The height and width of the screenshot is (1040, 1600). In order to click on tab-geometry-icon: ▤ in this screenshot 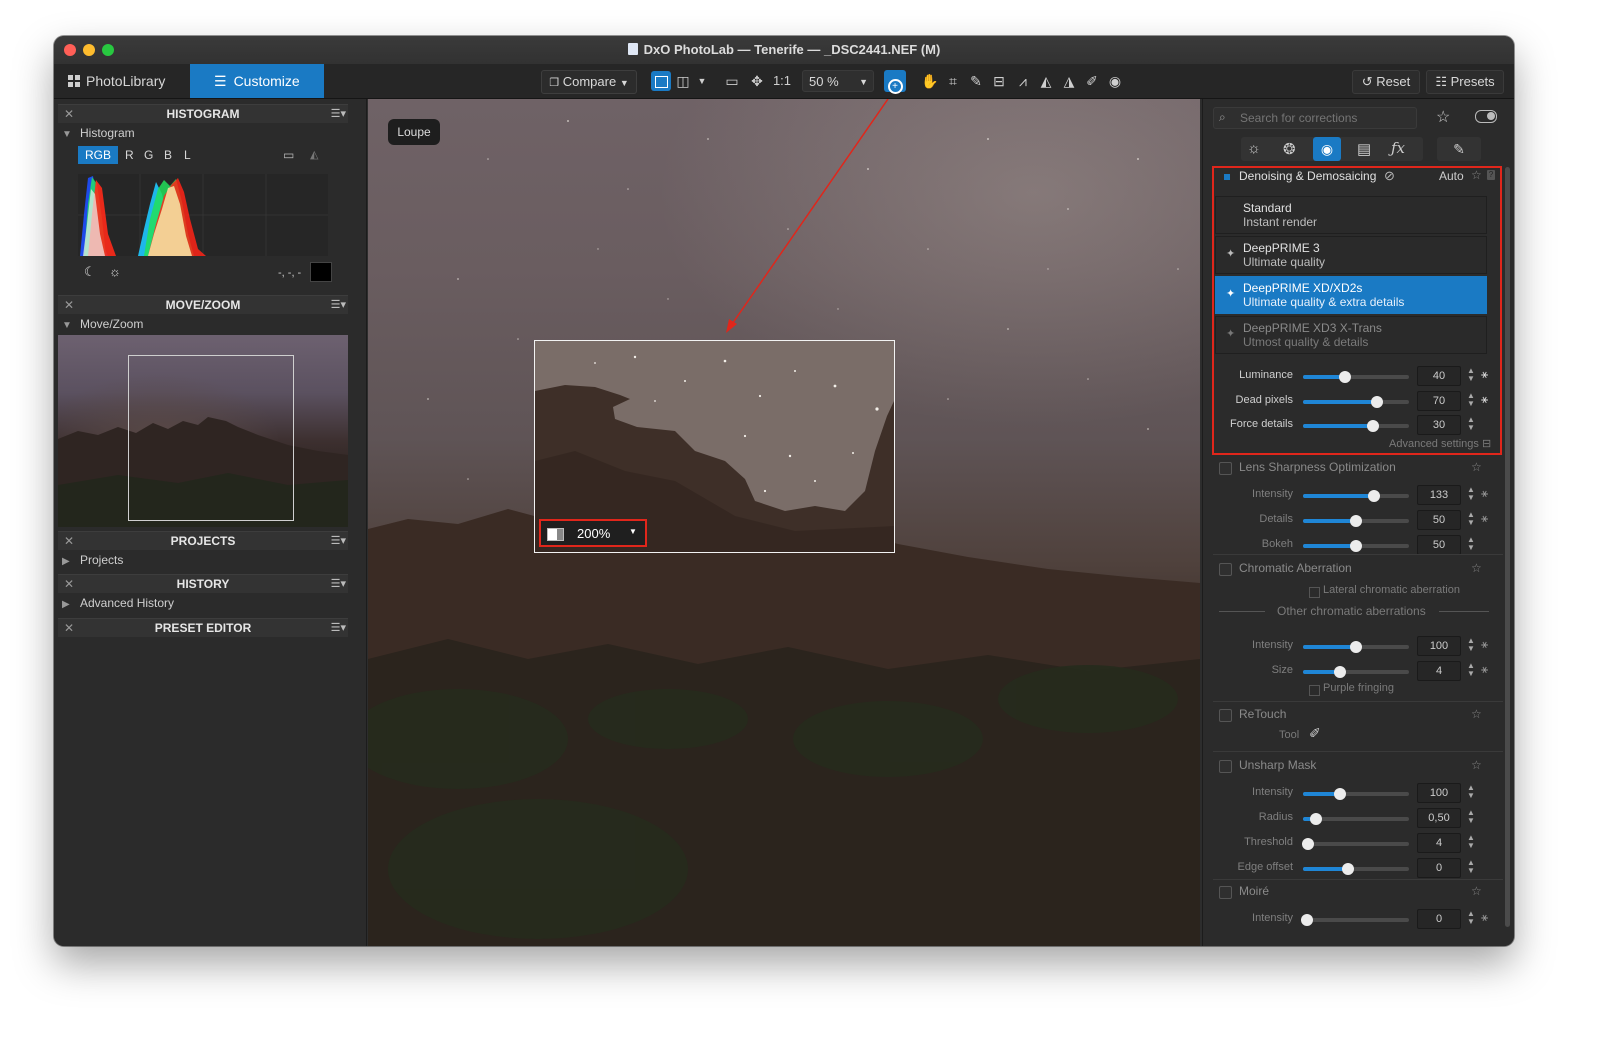, I will do `click(1364, 149)`.